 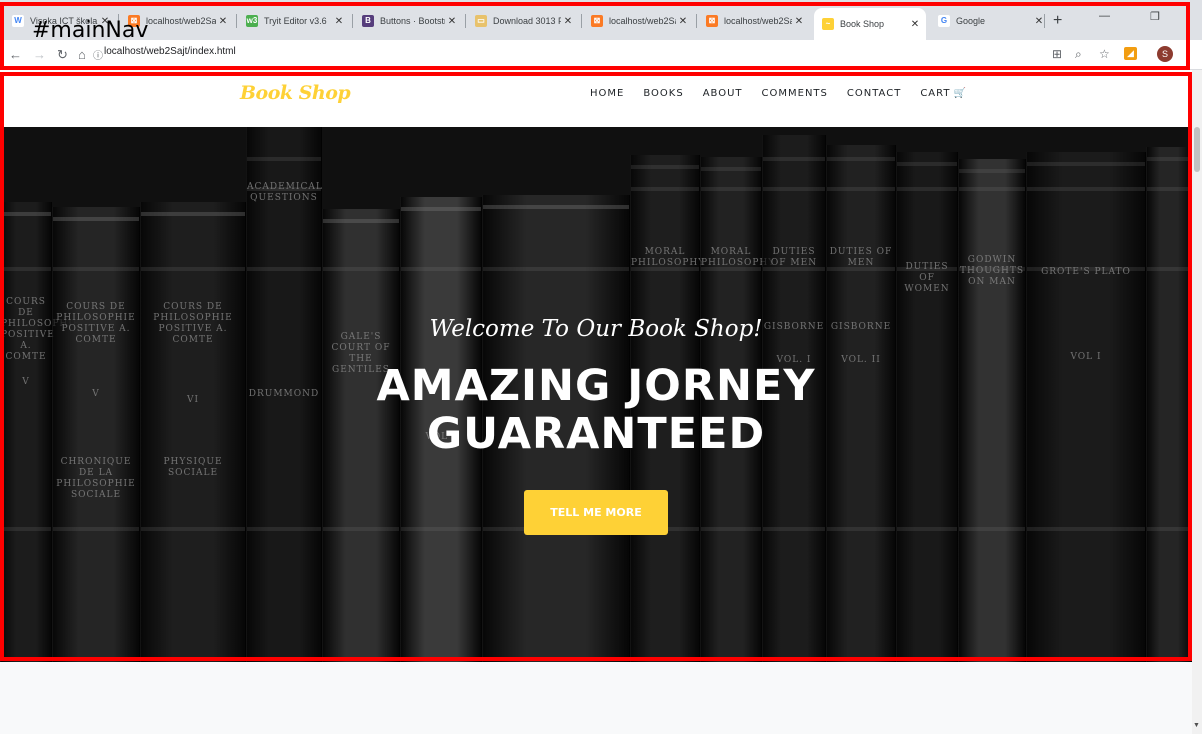 What do you see at coordinates (935, 93) in the screenshot?
I see `nav-cart-label: CART` at bounding box center [935, 93].